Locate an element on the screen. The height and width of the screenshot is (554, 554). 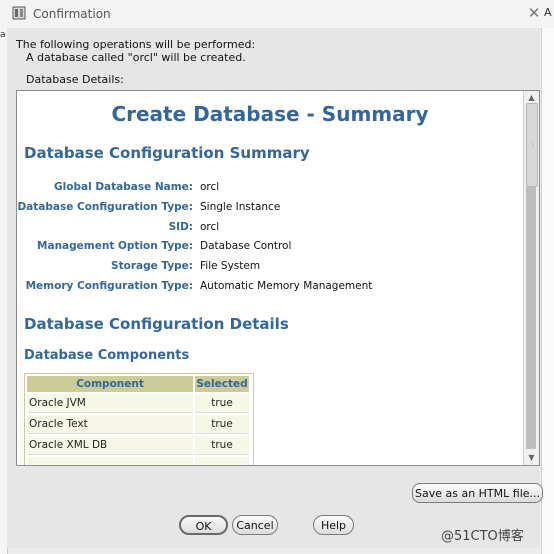
watermark: @51CTO博客 is located at coordinates (482, 536).